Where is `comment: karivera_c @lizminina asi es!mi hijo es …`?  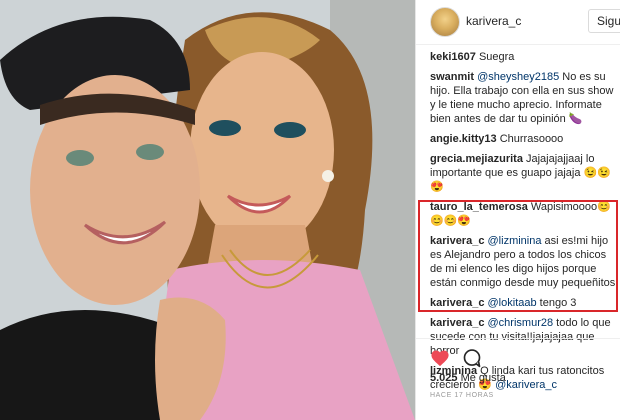 comment: karivera_c @lizminina asi es!mi hijo es … is located at coordinates (523, 262).